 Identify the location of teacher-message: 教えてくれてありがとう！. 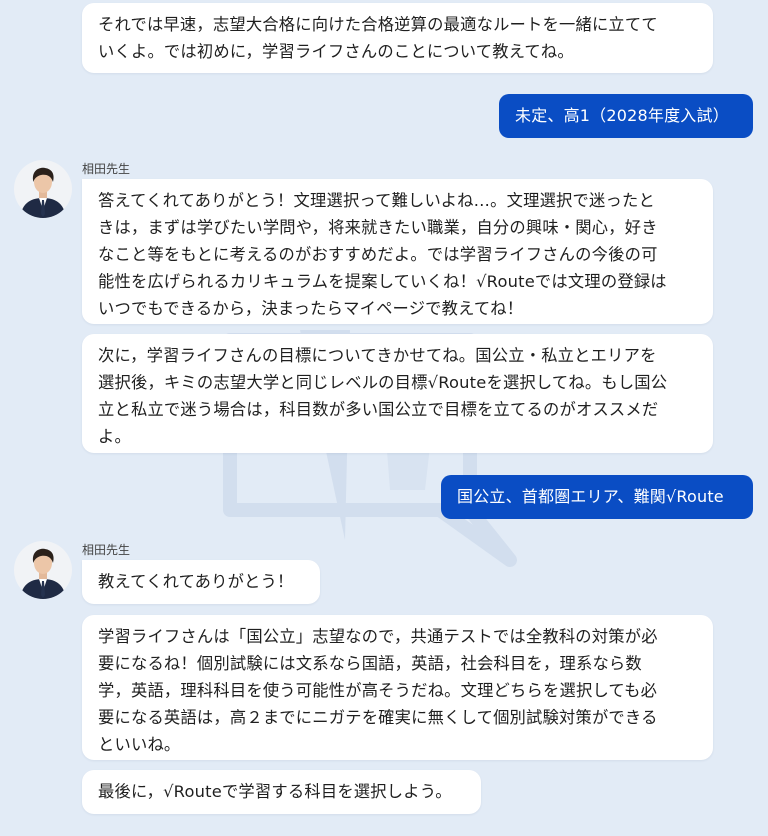
(201, 582).